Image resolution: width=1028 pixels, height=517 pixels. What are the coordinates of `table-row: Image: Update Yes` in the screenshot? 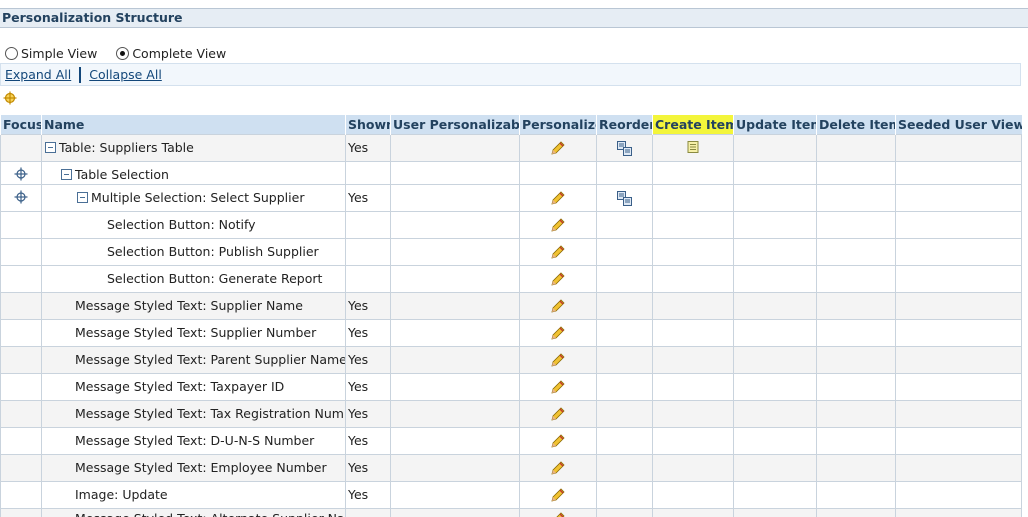 It's located at (511, 494).